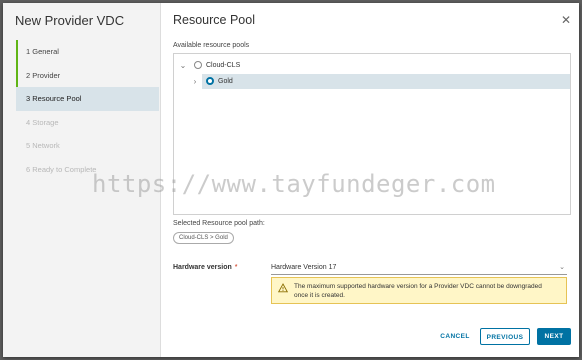 Image resolution: width=582 pixels, height=360 pixels. Describe the element at coordinates (283, 288) in the screenshot. I see `warning-icon` at that location.